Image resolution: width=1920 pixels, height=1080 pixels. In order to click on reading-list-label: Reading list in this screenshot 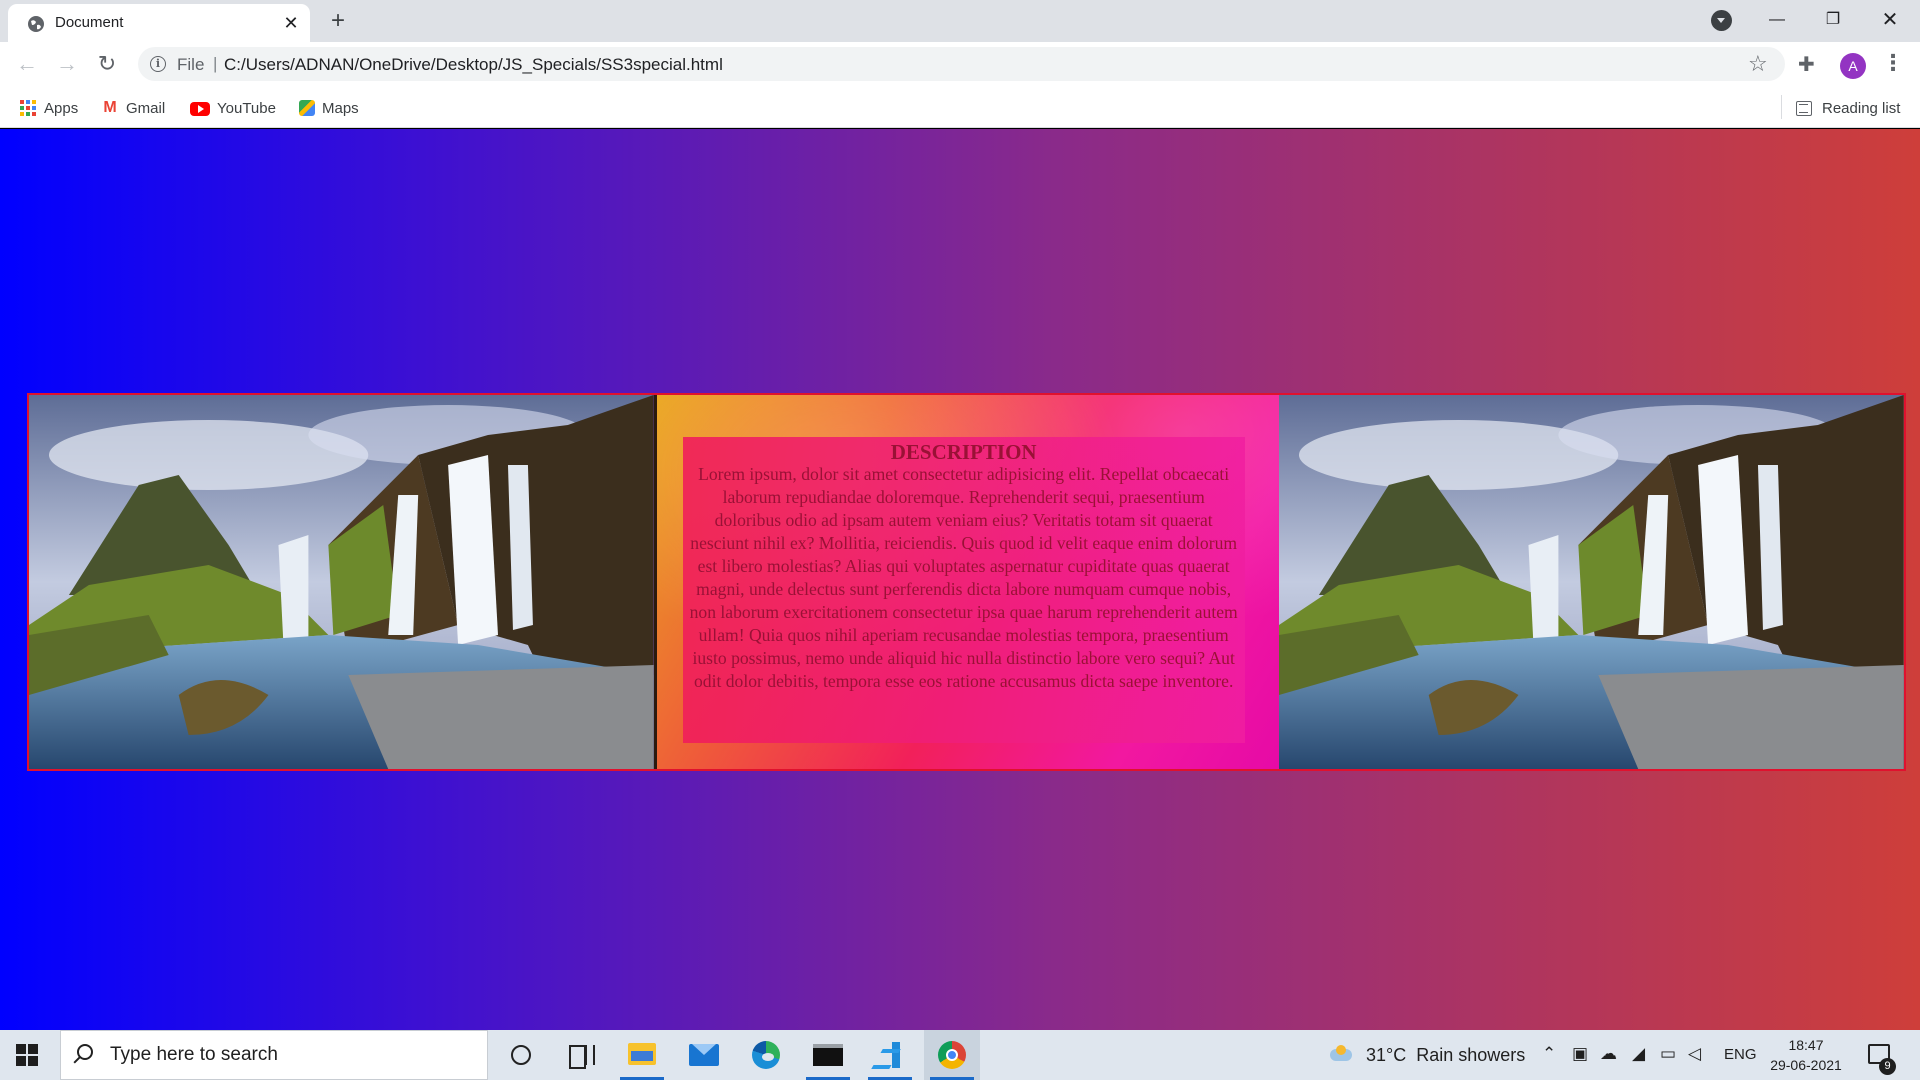, I will do `click(1861, 108)`.